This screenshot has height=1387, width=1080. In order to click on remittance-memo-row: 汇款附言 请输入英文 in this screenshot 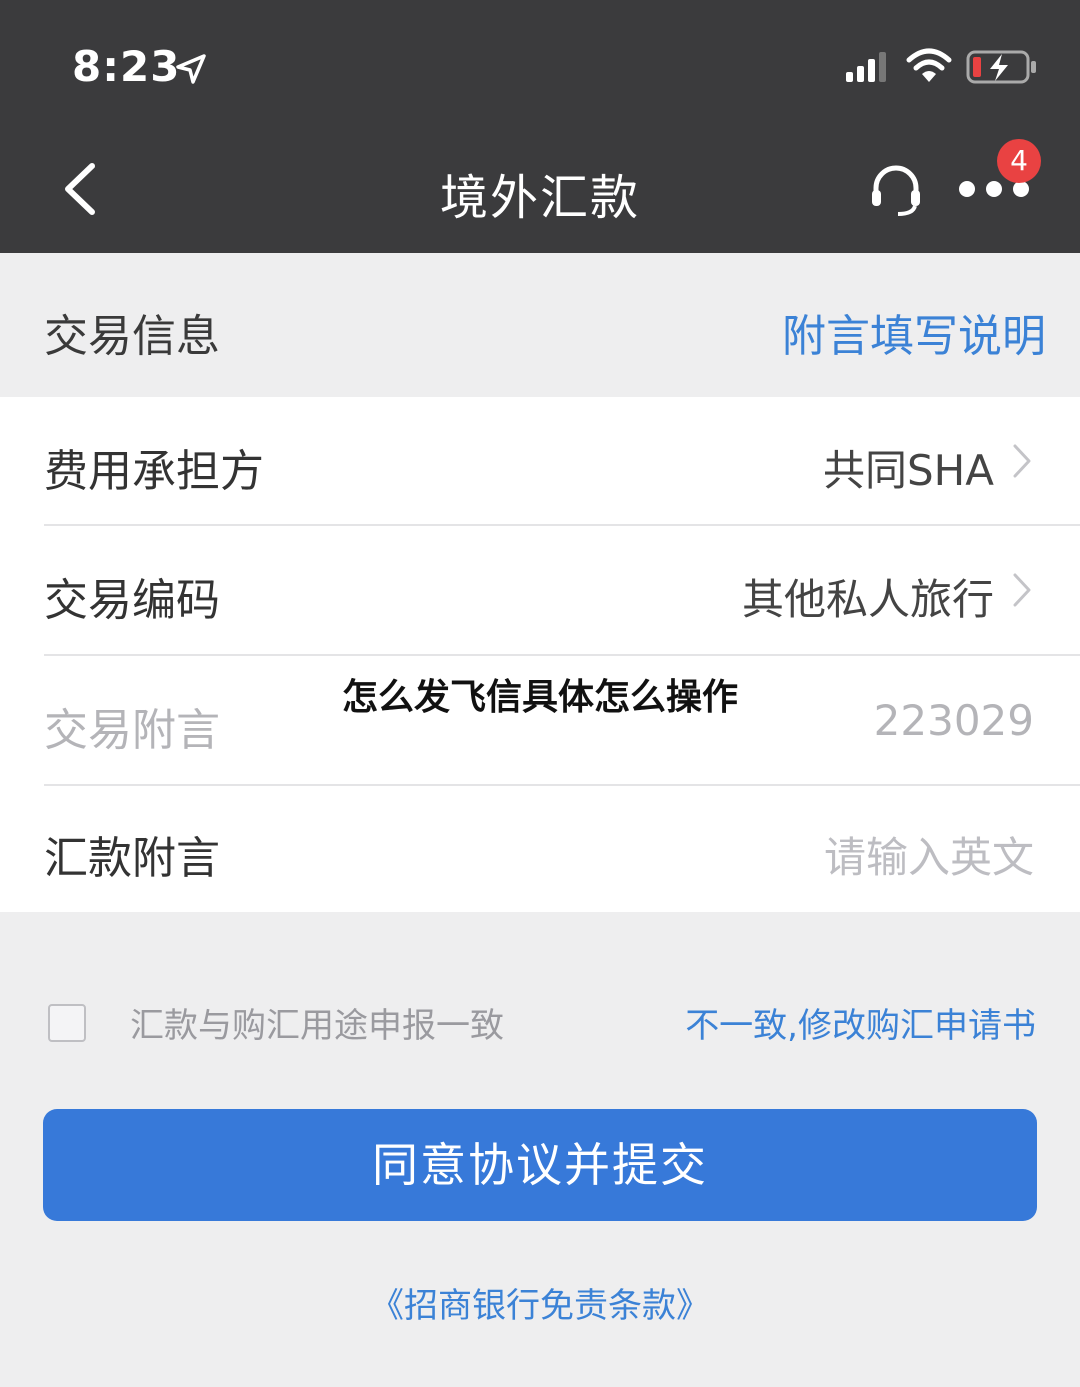, I will do `click(540, 850)`.